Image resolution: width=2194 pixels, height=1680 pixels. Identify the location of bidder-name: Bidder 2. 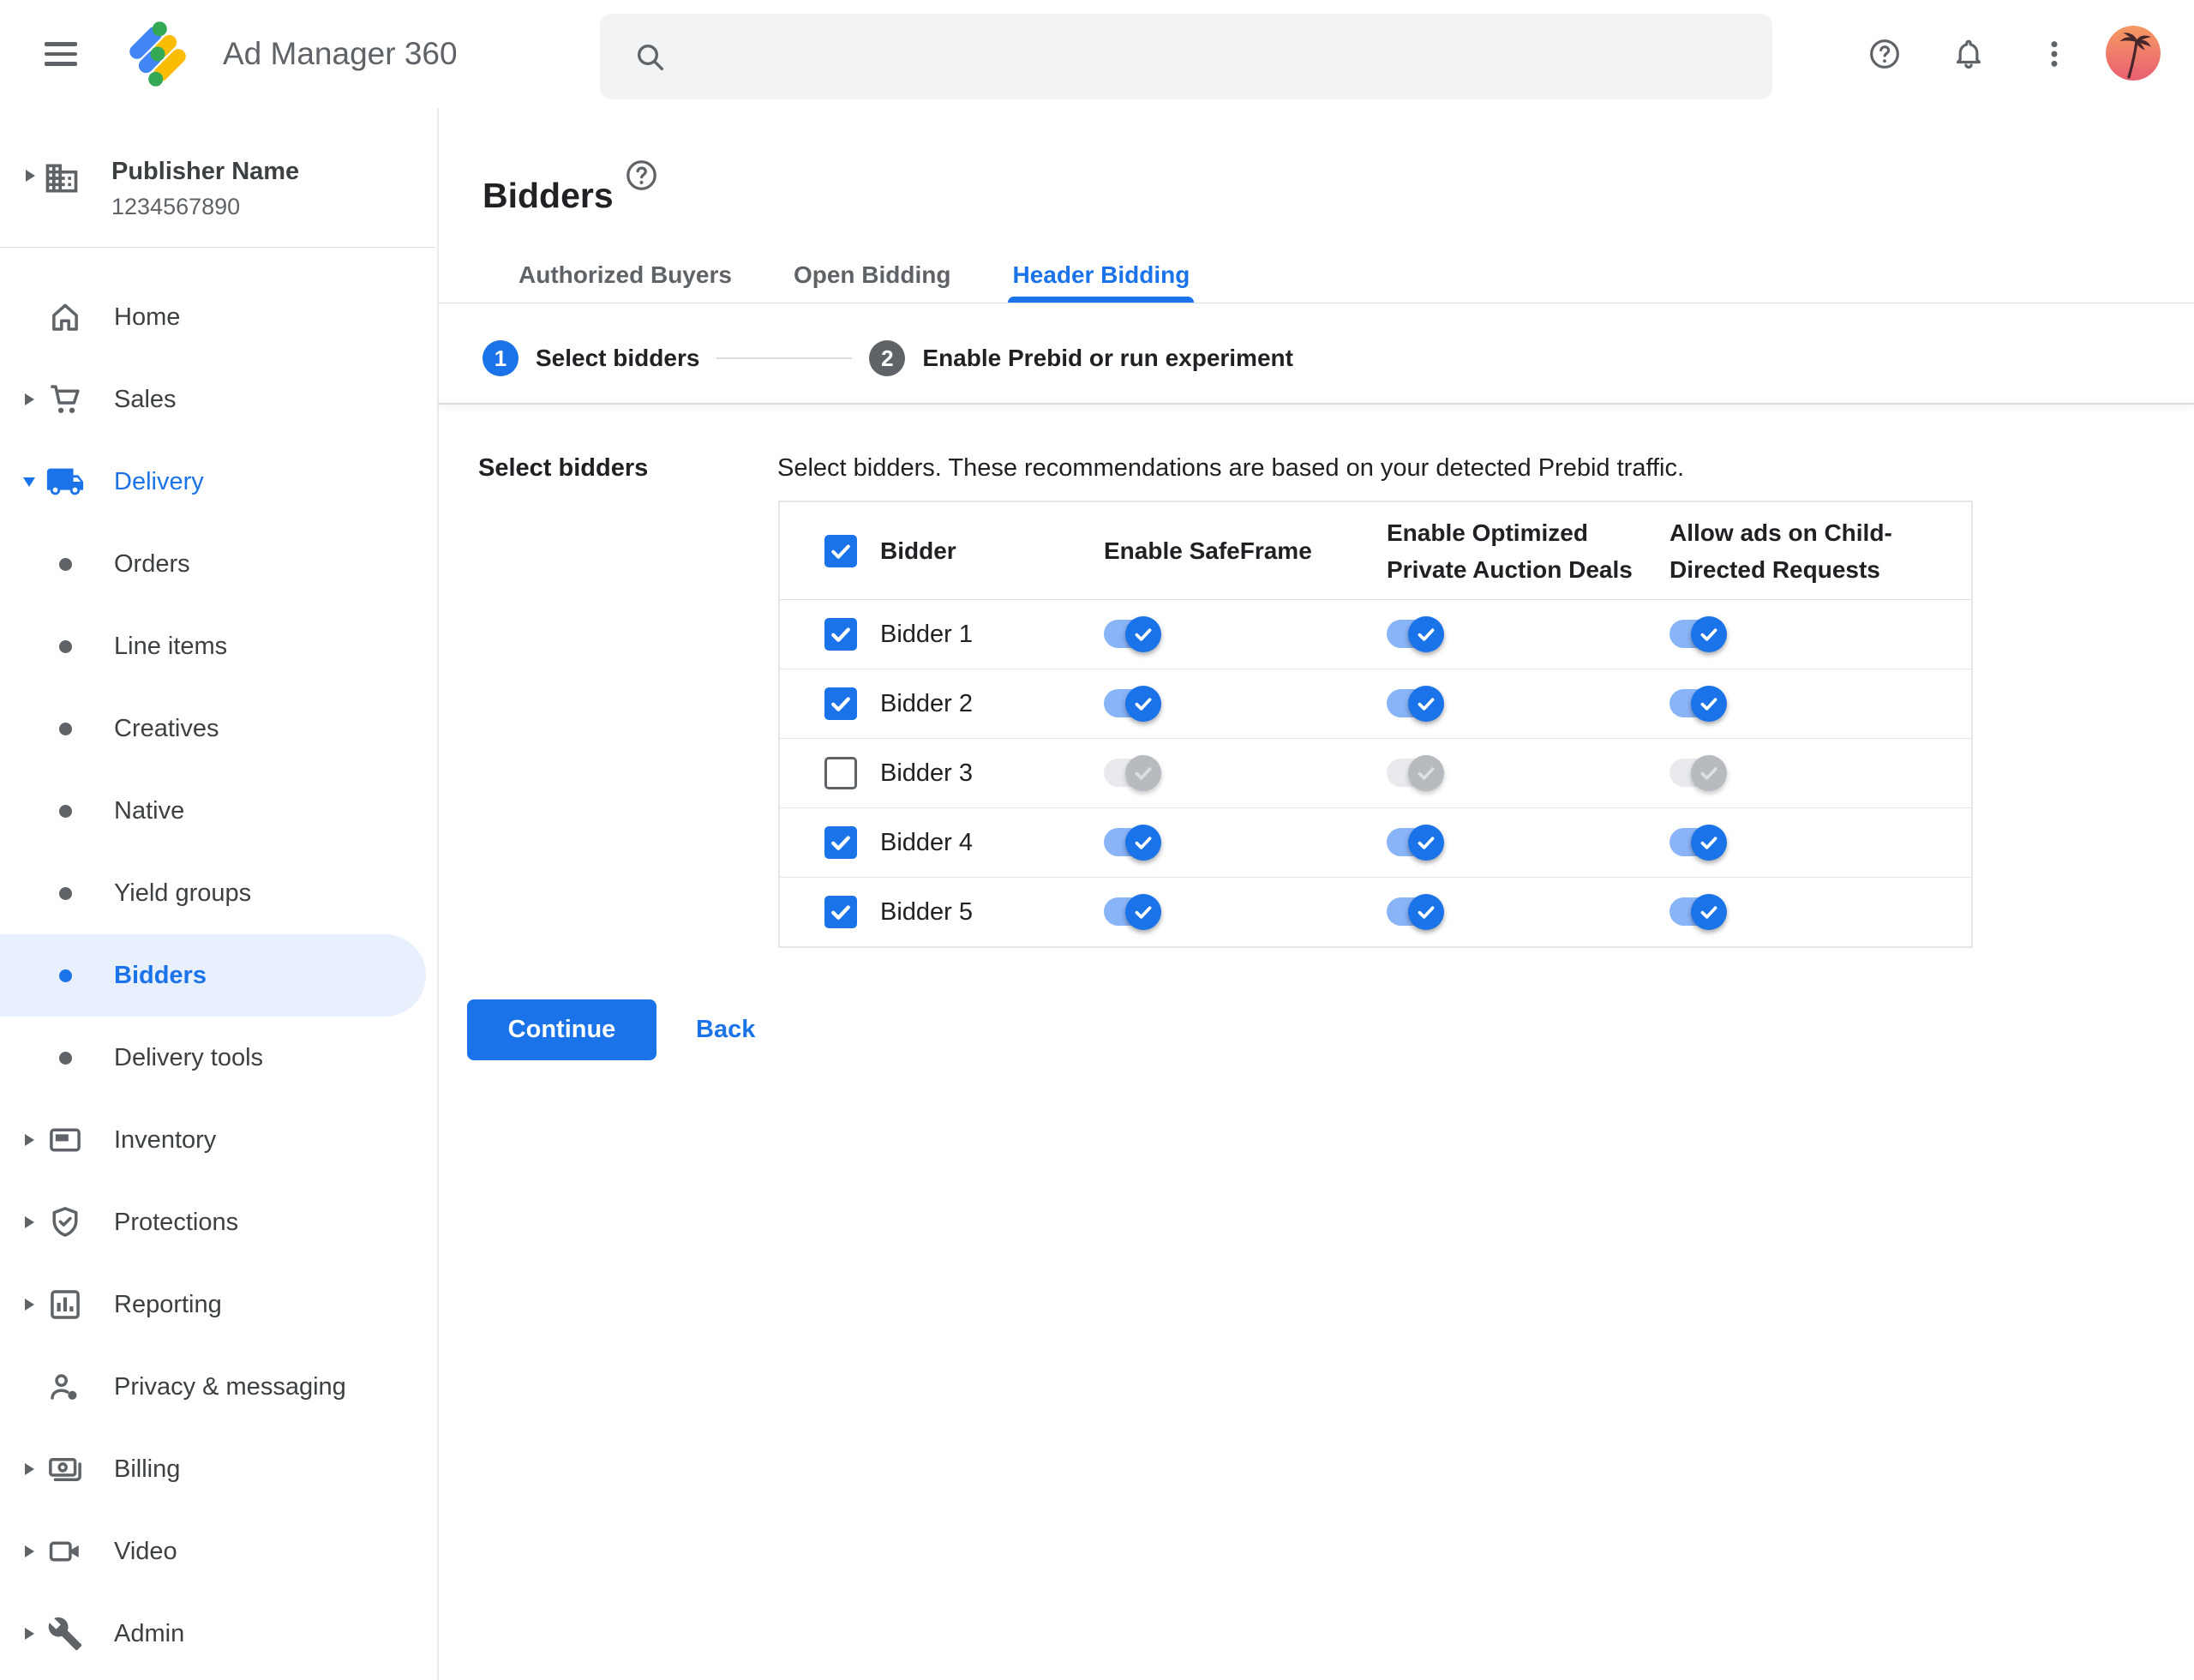
(927, 703).